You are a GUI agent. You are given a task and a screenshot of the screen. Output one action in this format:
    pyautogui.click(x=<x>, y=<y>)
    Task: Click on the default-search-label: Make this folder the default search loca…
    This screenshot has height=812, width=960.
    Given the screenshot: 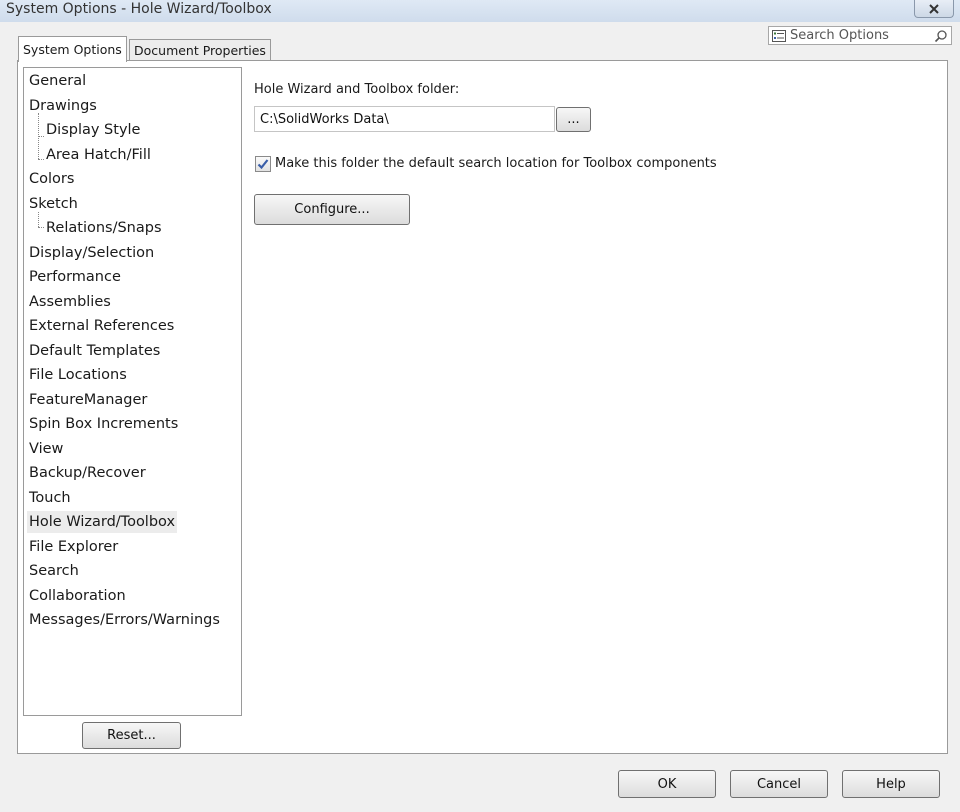 What is the action you would take?
    pyautogui.click(x=496, y=163)
    